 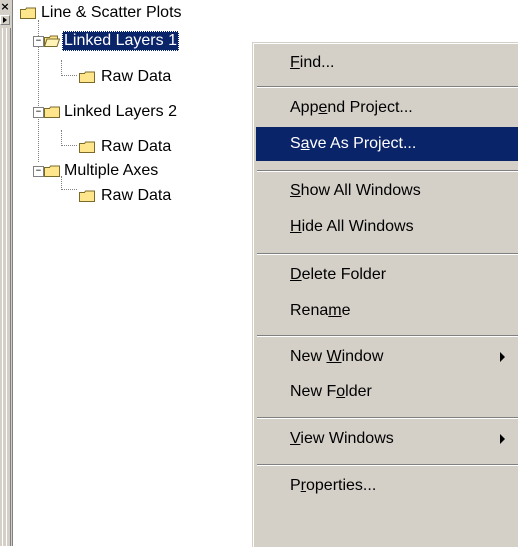 I want to click on tree-group-label: Linked Layers 1, so click(x=120, y=41).